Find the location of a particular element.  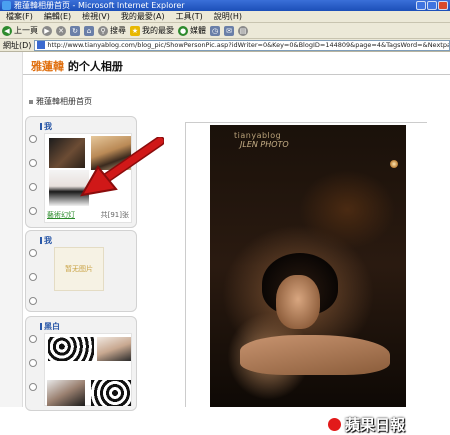

album-card: 黑白 is located at coordinates (81, 363).